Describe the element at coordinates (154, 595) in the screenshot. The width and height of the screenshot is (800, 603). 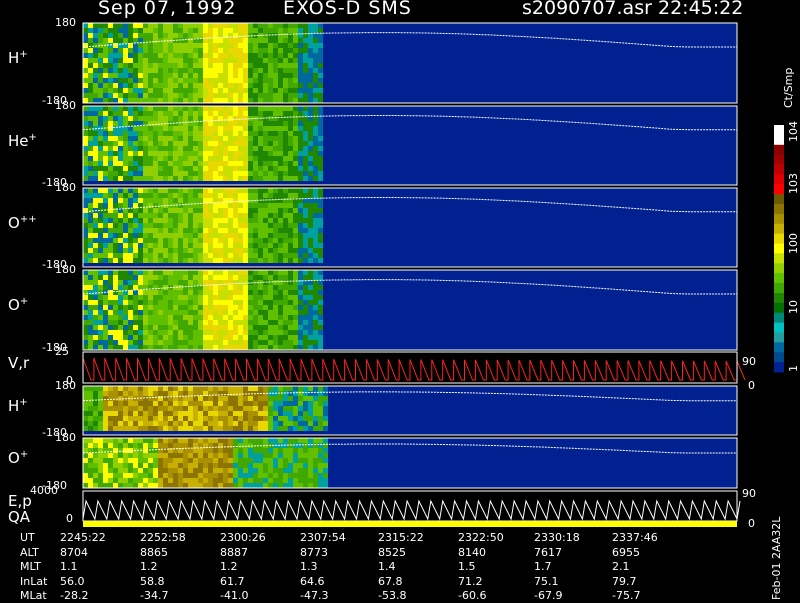
I see `ephemeris-cell: -34.7` at that location.